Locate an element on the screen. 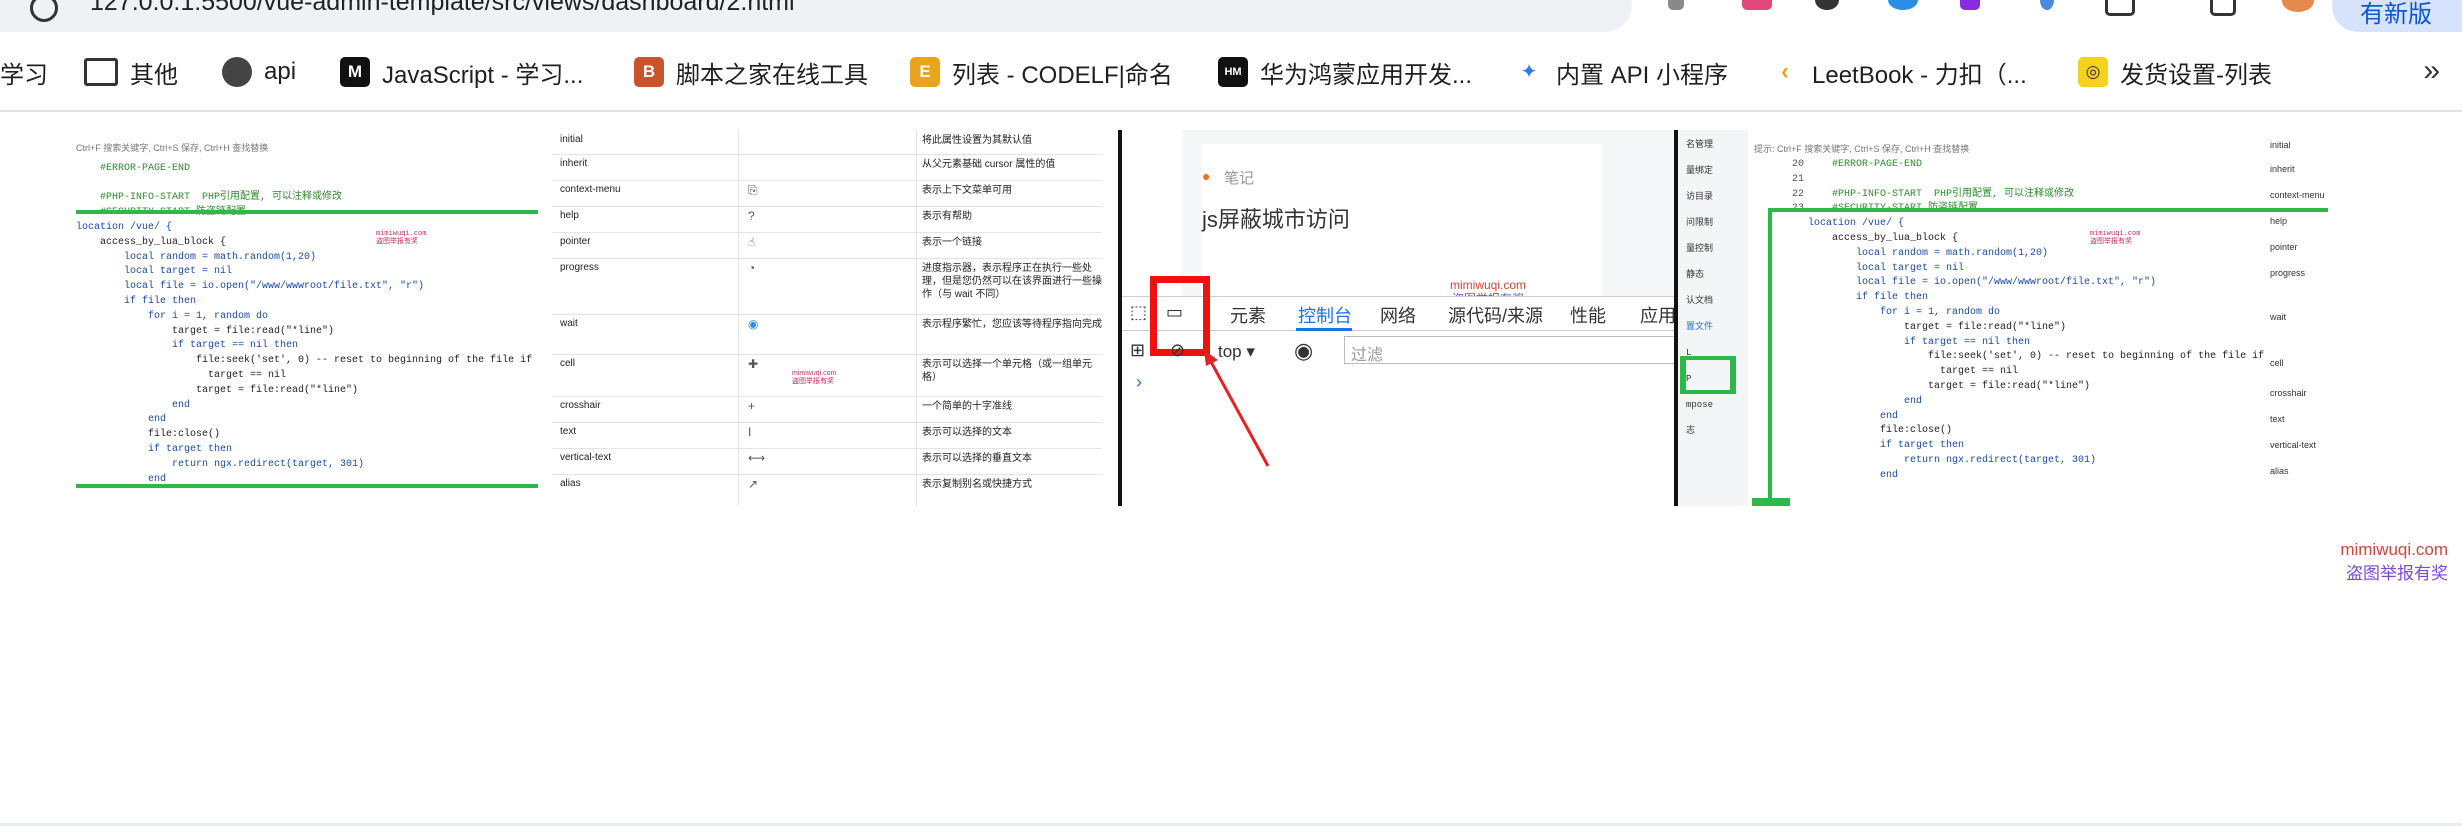 The height and width of the screenshot is (826, 2462). bookmark-item: ◎ 发货设置-列表 is located at coordinates (2175, 72).